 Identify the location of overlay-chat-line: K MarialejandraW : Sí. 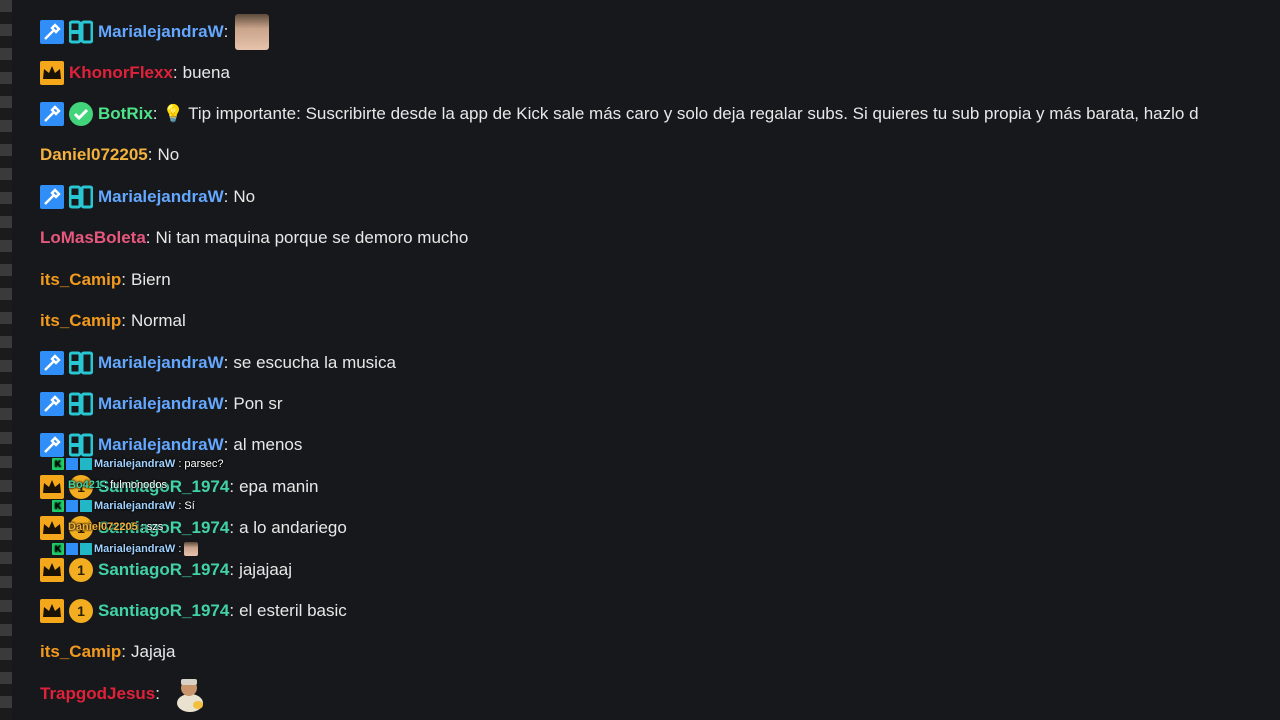
(123, 506).